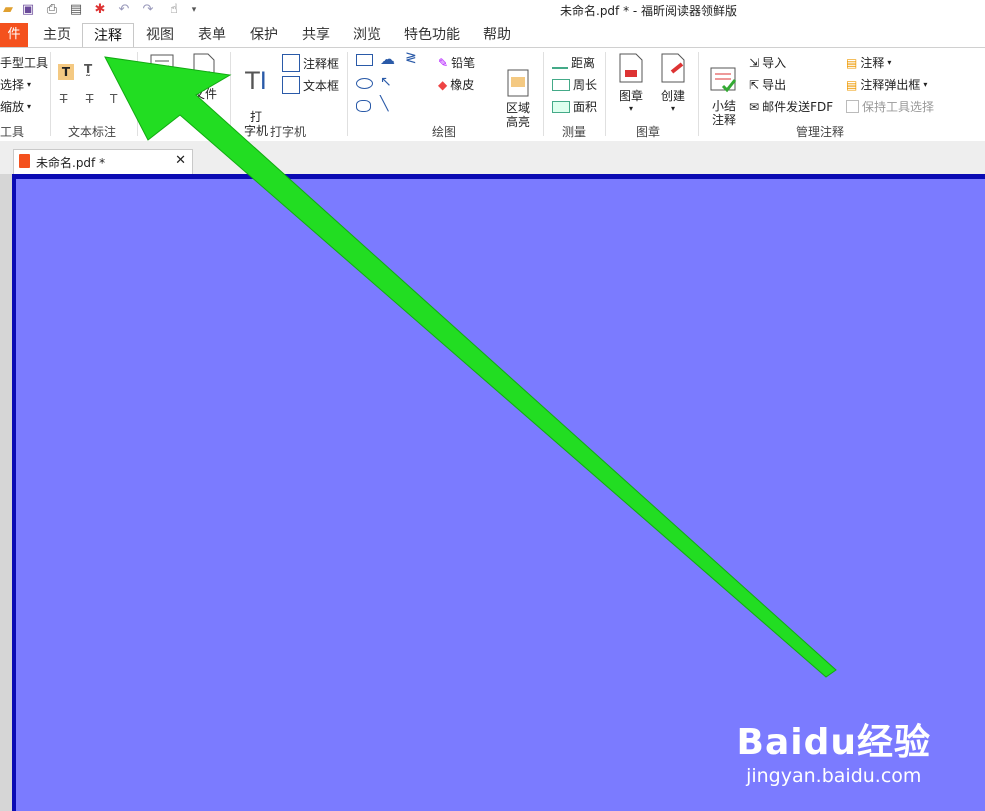 The image size is (985, 811). I want to click on tab-form: 表单, so click(212, 35).